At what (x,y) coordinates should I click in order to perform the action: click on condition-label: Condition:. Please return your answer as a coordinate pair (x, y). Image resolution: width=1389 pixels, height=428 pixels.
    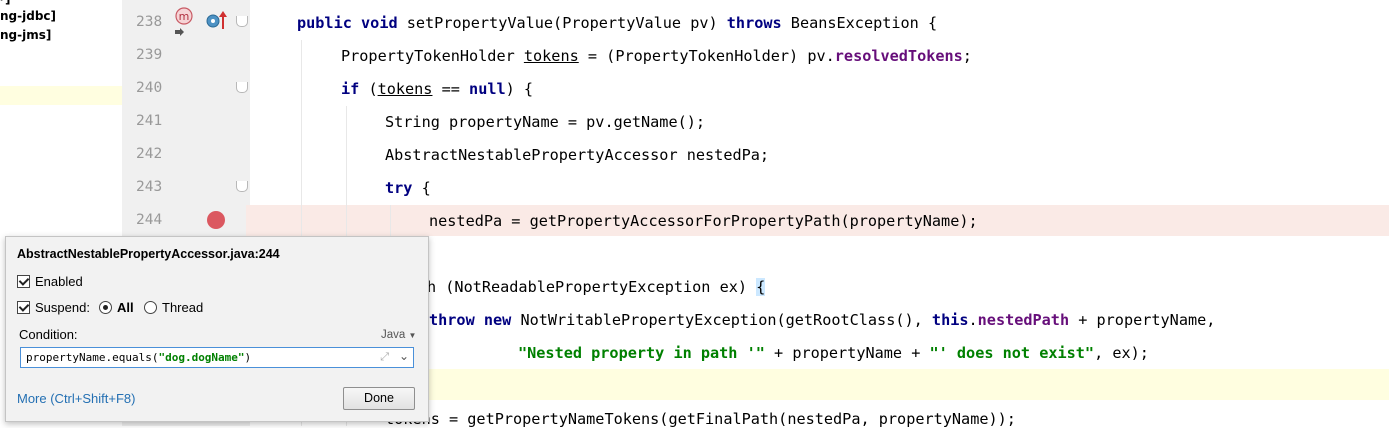
    Looking at the image, I should click on (48, 334).